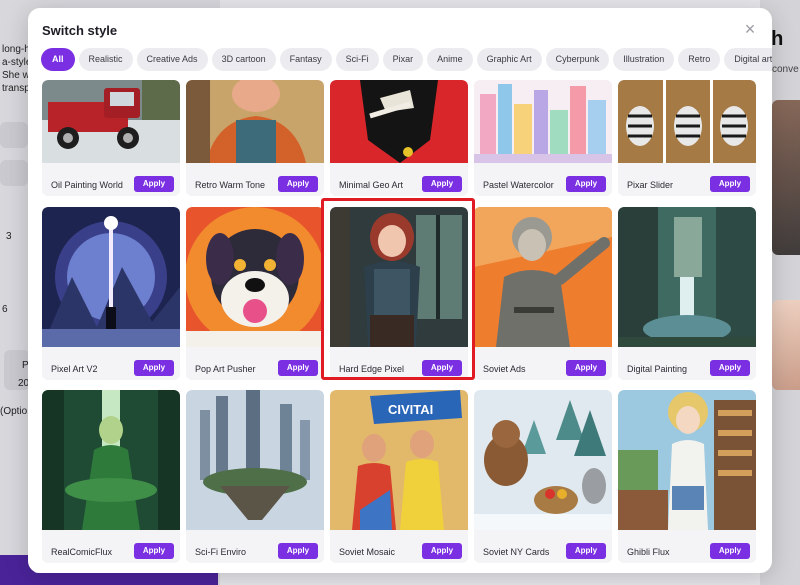 This screenshot has height=585, width=800. What do you see at coordinates (111, 460) in the screenshot?
I see `green-forest-woman-image` at bounding box center [111, 460].